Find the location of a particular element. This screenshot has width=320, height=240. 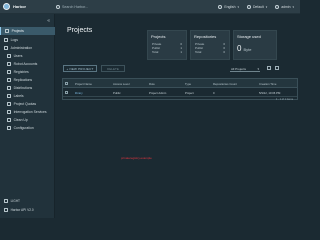

sidebar-item-distributions: Distributions is located at coordinates (27, 88).